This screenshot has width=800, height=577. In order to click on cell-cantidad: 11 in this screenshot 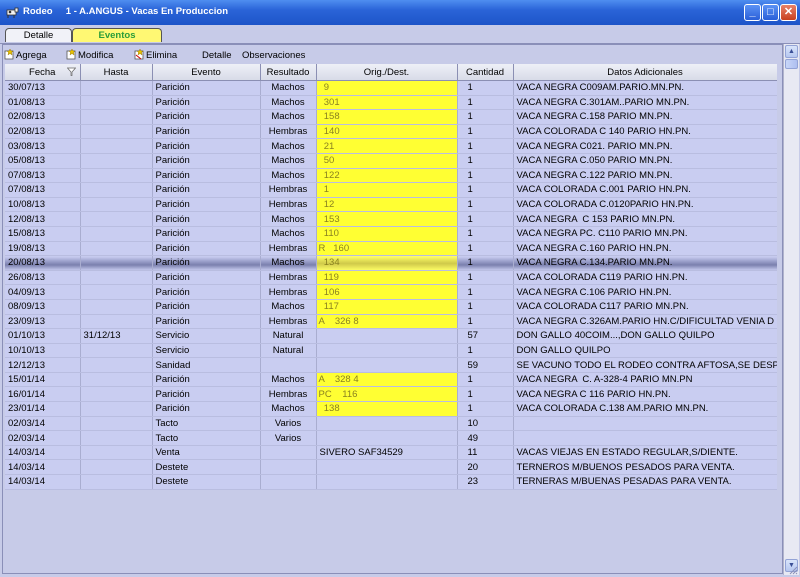, I will do `click(485, 453)`.